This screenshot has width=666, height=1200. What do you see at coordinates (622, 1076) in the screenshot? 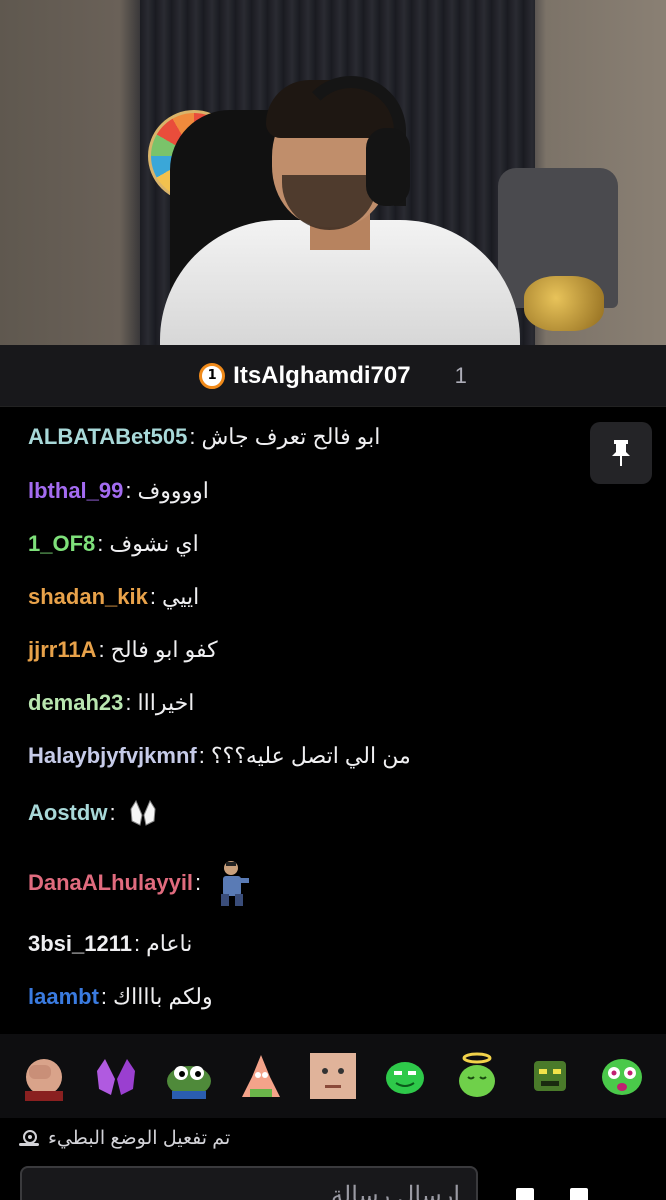
I see `green-shock-emote` at bounding box center [622, 1076].